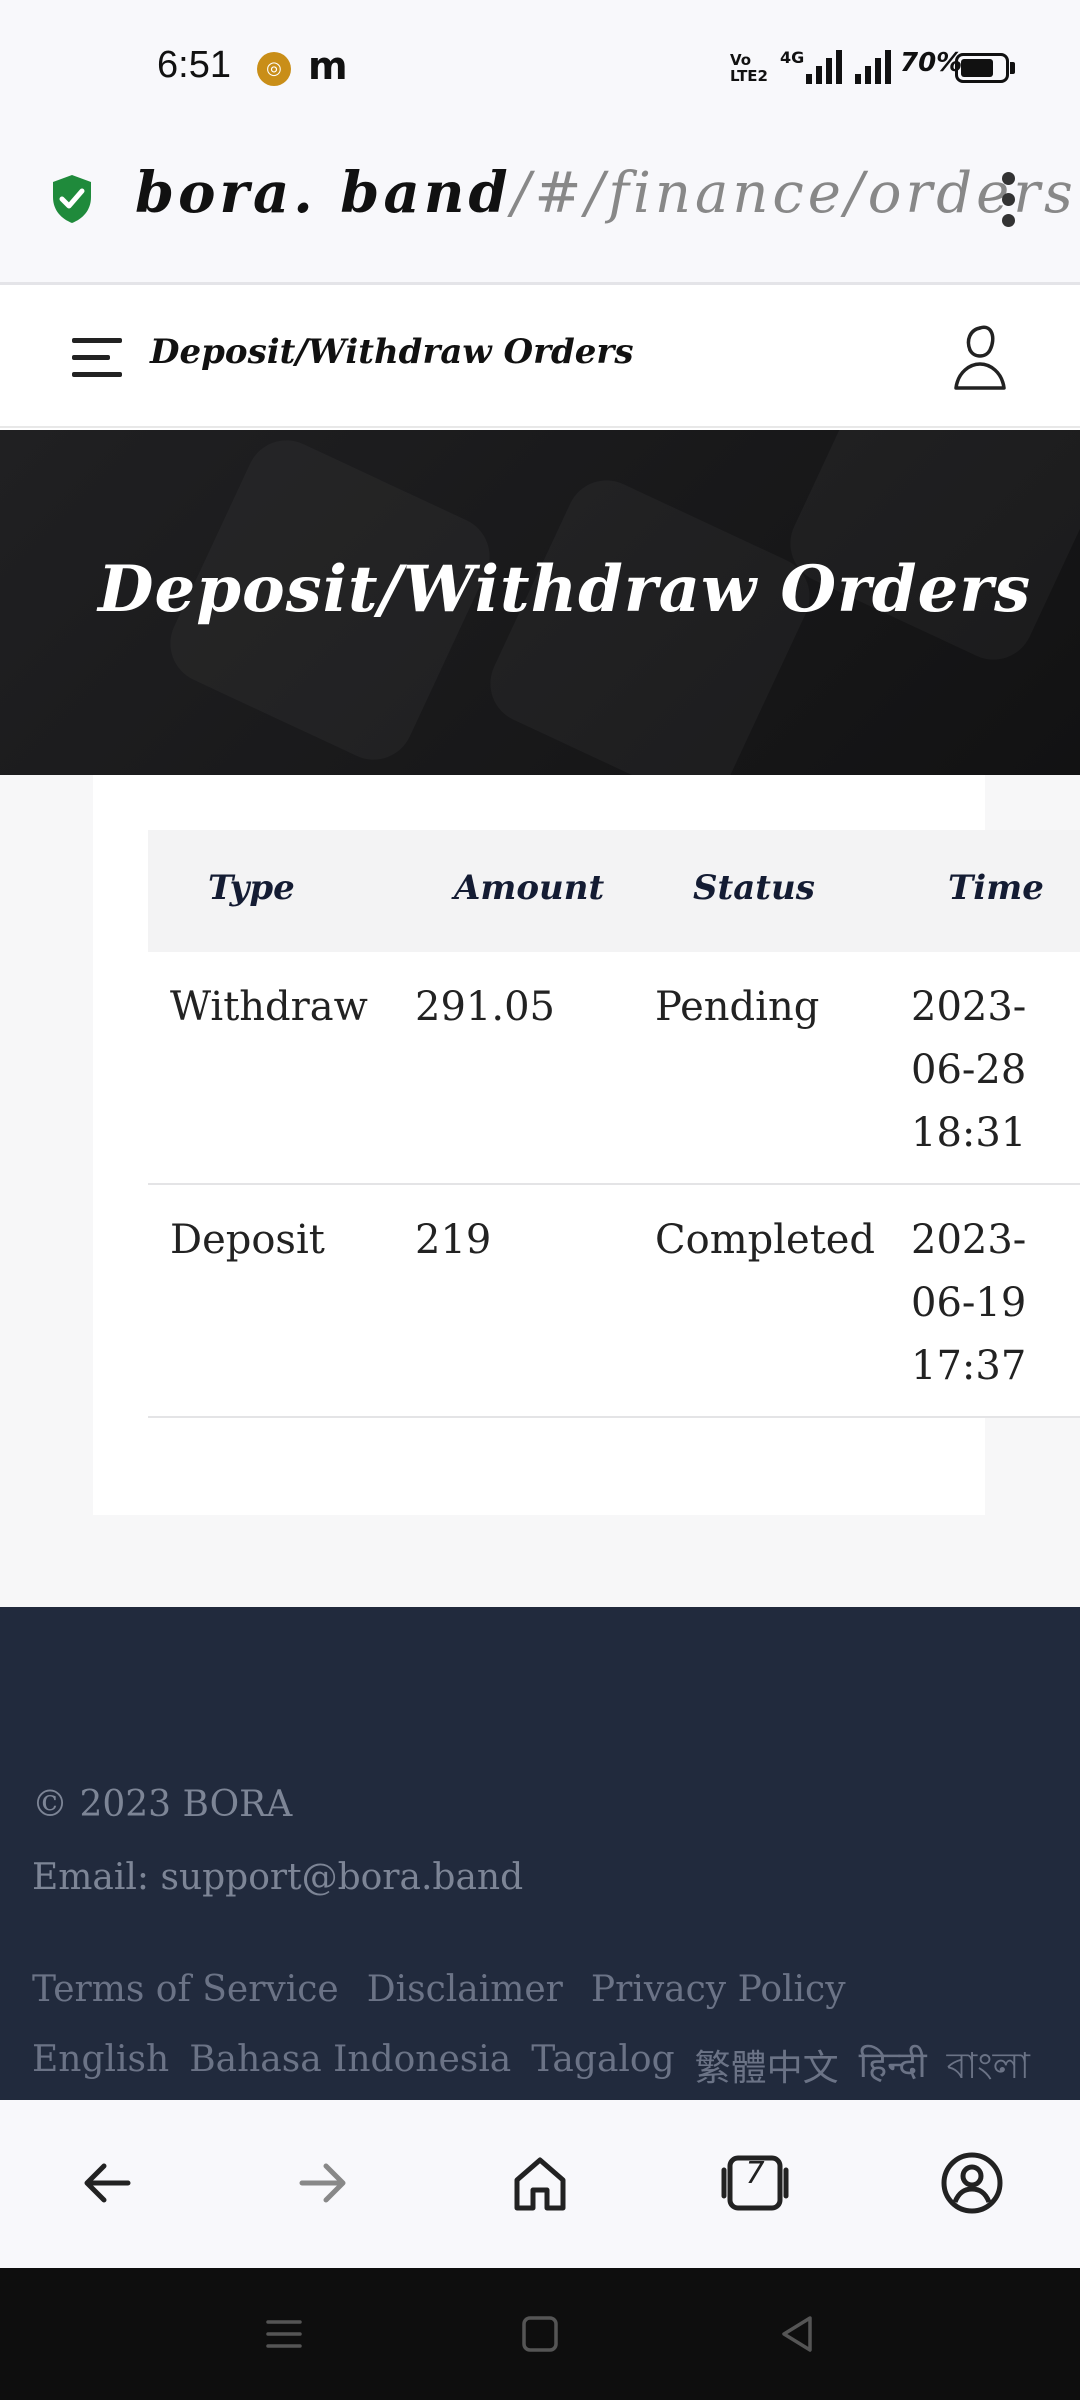 The height and width of the screenshot is (2400, 1080). I want to click on browser-bottom-nav: 7, so click(540, 2184).